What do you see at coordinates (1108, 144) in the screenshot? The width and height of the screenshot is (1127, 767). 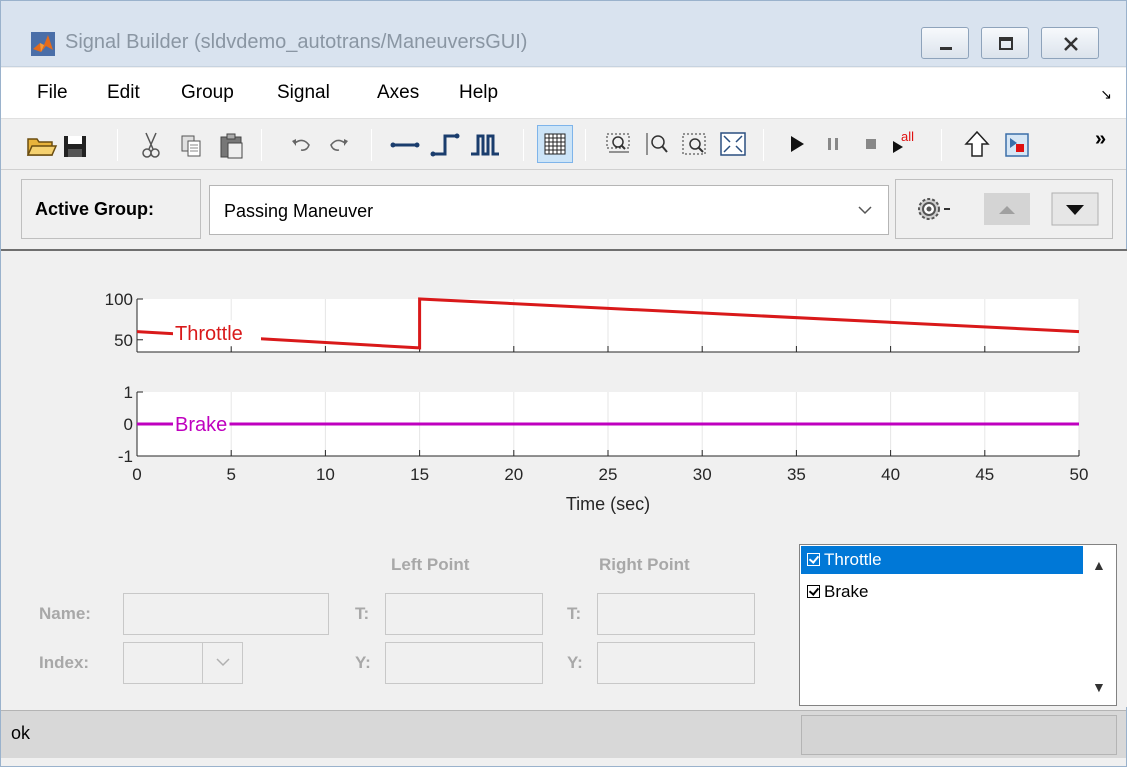 I see `toolbar-more-button: »` at bounding box center [1108, 144].